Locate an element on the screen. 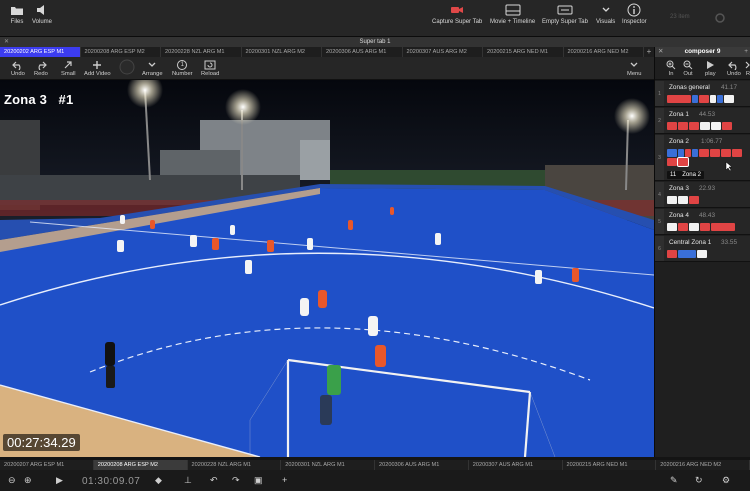 The height and width of the screenshot is (491, 750). bottom-match-tab: 20200208 ARG ESP M2 is located at coordinates (140, 465).